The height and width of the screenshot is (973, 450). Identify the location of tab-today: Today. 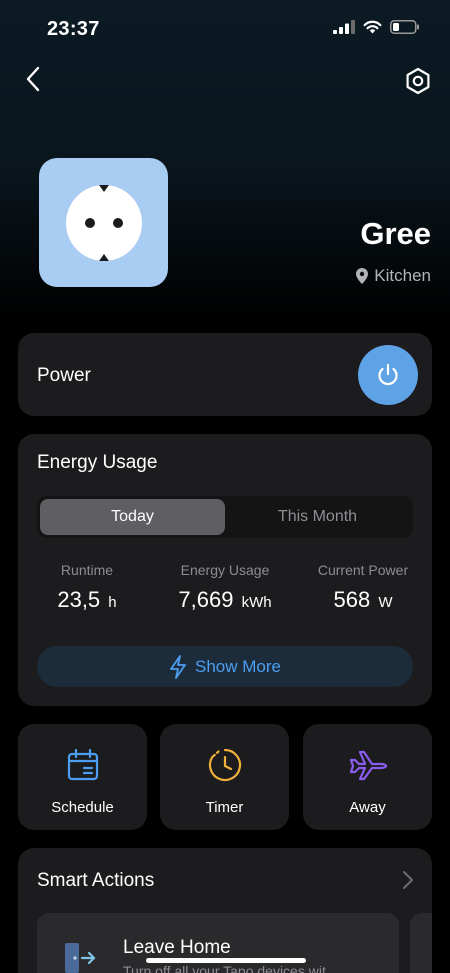
(132, 517).